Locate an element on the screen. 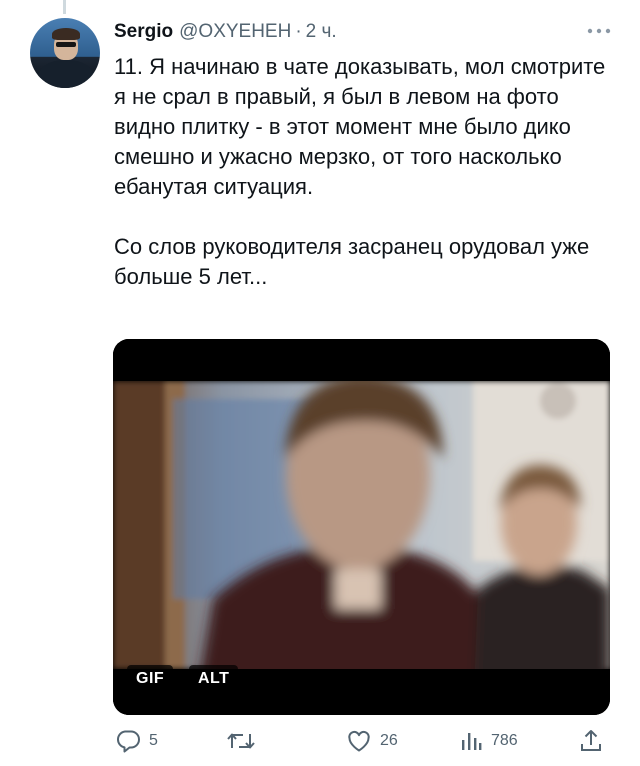  reply-button: 5 is located at coordinates (136, 741).